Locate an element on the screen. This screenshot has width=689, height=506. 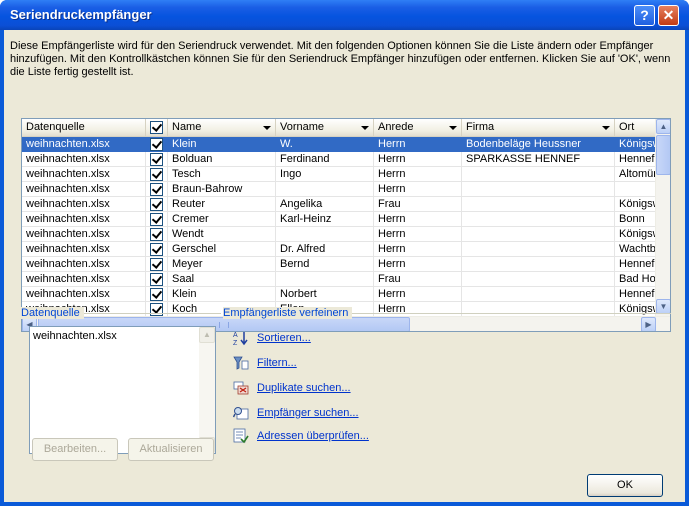
column-header-label: Datenquelle is located at coordinates (55, 127).